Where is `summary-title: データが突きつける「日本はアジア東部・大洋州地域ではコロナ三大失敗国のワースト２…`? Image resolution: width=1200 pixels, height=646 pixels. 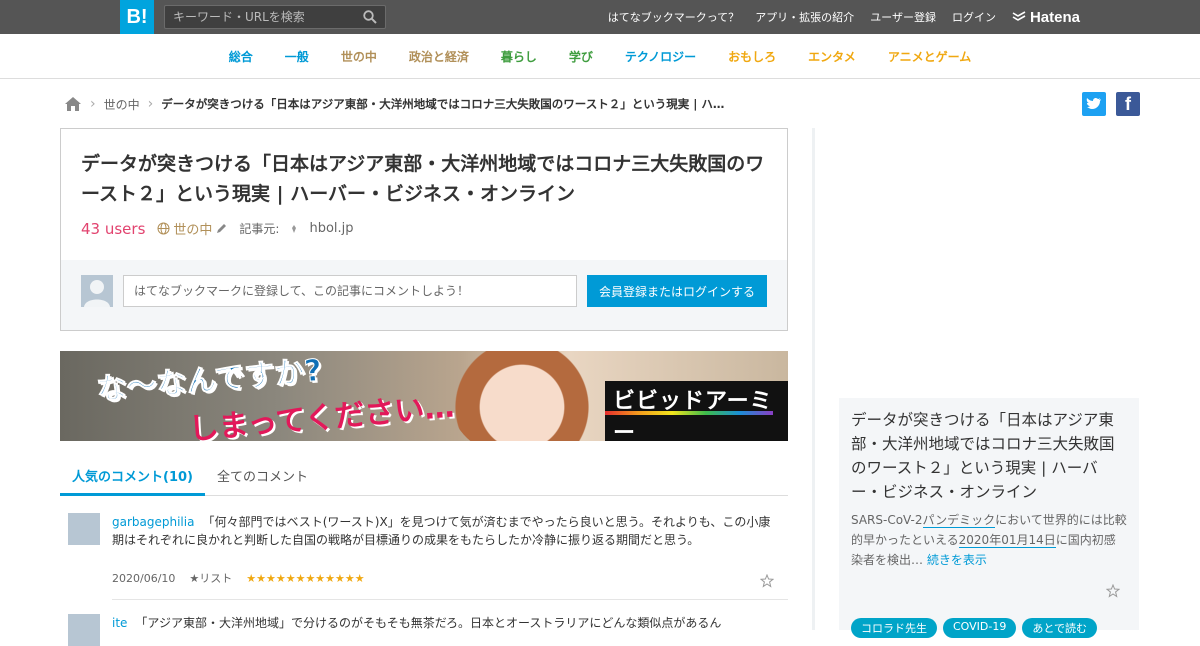 summary-title: データが突きつける「日本はアジア東部・大洋州地域ではコロナ三大失敗国のワースト２… is located at coordinates (989, 456).